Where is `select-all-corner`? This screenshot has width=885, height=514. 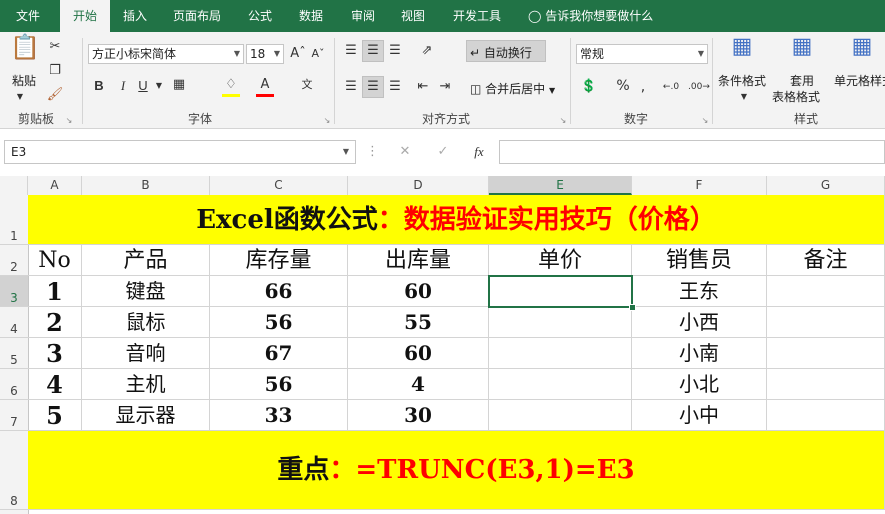 select-all-corner is located at coordinates (14, 185).